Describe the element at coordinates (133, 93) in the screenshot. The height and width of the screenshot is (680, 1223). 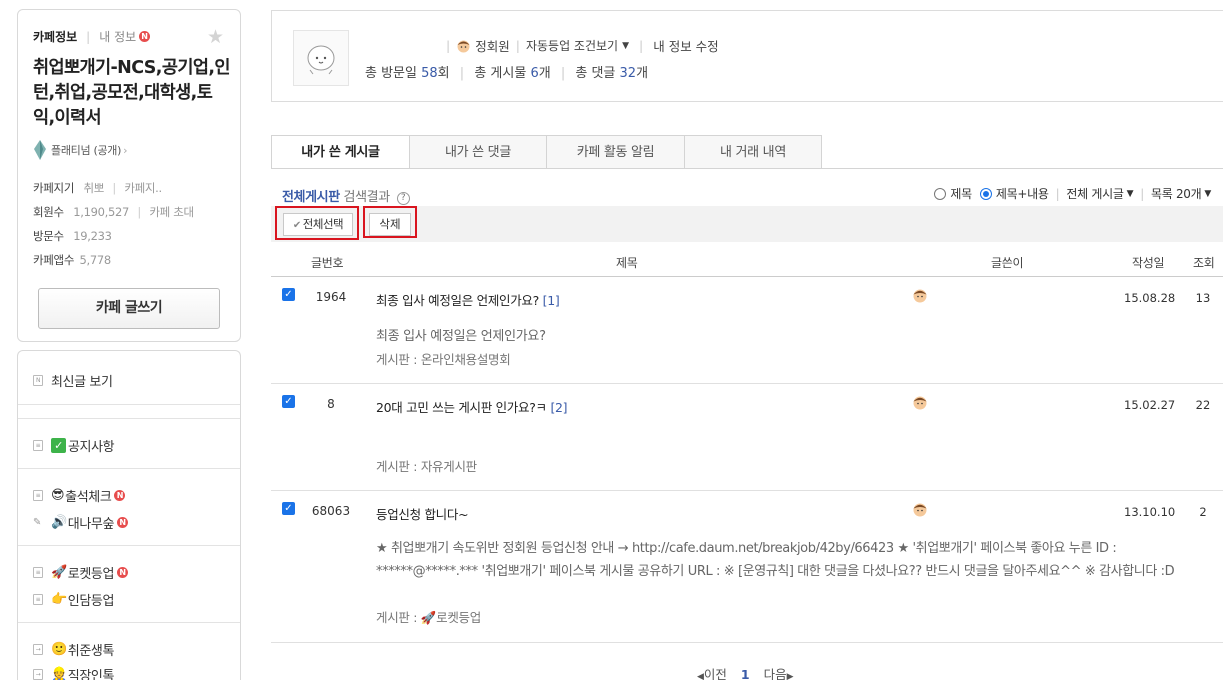
I see `cafe-name: 취업뽀개기-NCS,공기업,인턴,취업,공모전,대학생,토익,이력서` at that location.